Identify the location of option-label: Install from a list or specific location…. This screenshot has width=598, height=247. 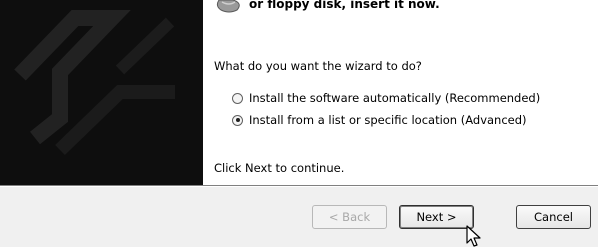
(388, 120).